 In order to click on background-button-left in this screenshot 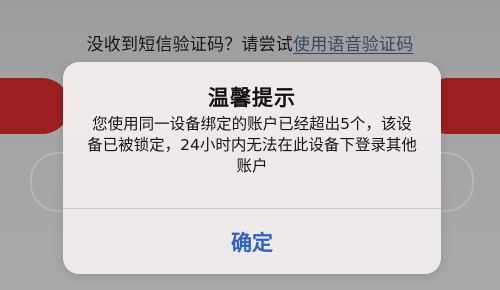, I will do `click(35, 106)`.